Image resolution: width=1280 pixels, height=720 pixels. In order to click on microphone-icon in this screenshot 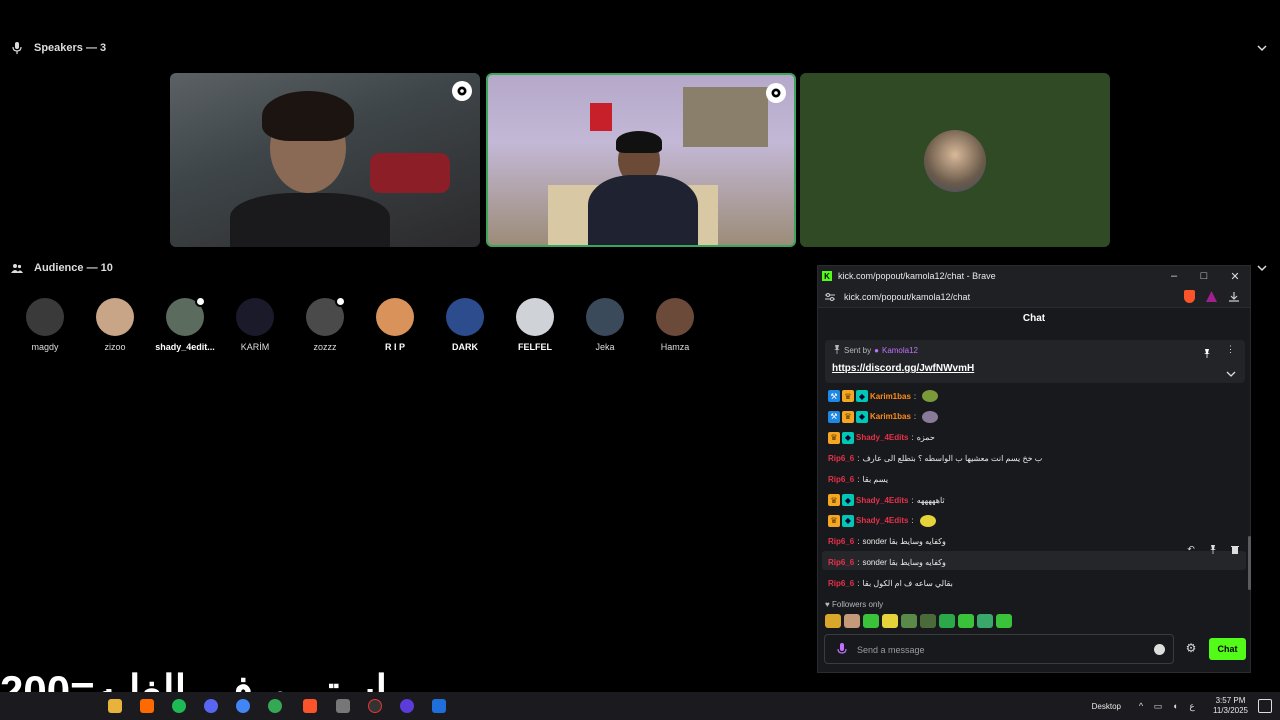, I will do `click(842, 650)`.